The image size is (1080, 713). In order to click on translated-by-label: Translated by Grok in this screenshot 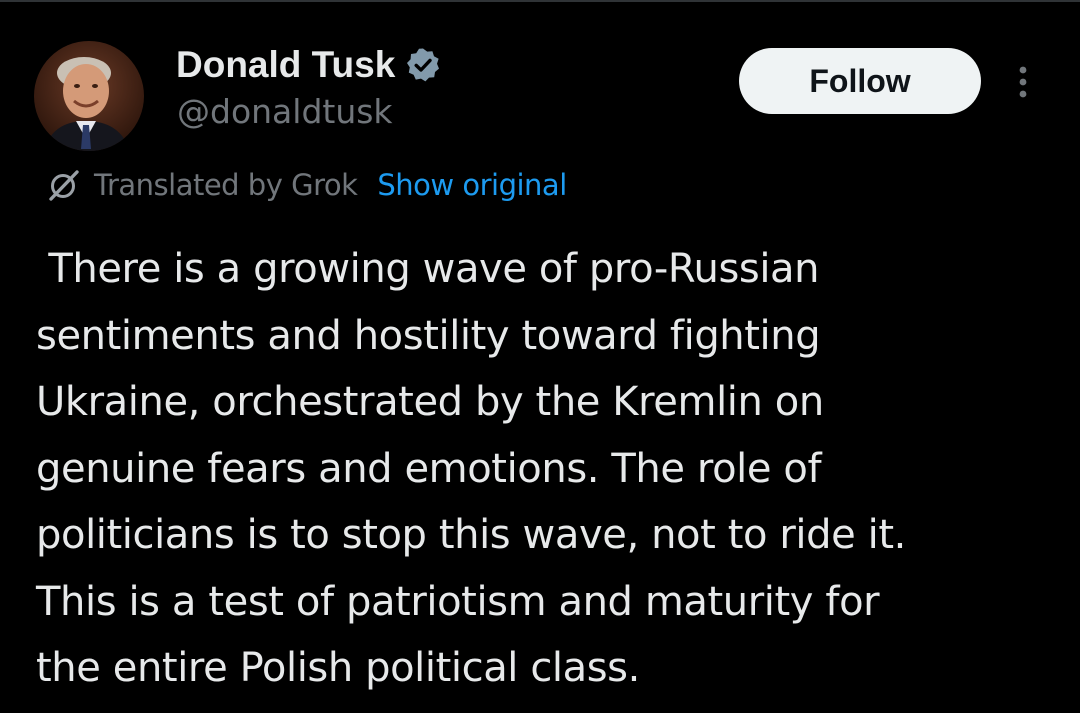, I will do `click(226, 185)`.